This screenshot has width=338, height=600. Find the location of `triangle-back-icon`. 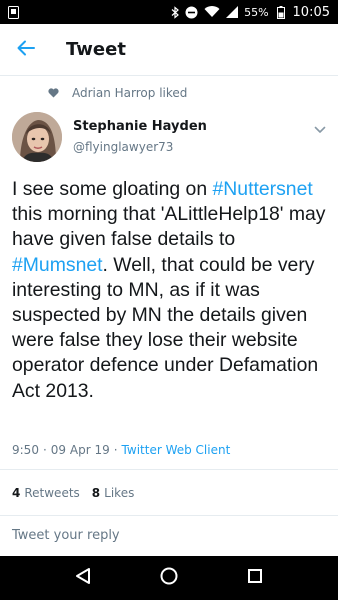

triangle-back-icon is located at coordinates (83, 578).